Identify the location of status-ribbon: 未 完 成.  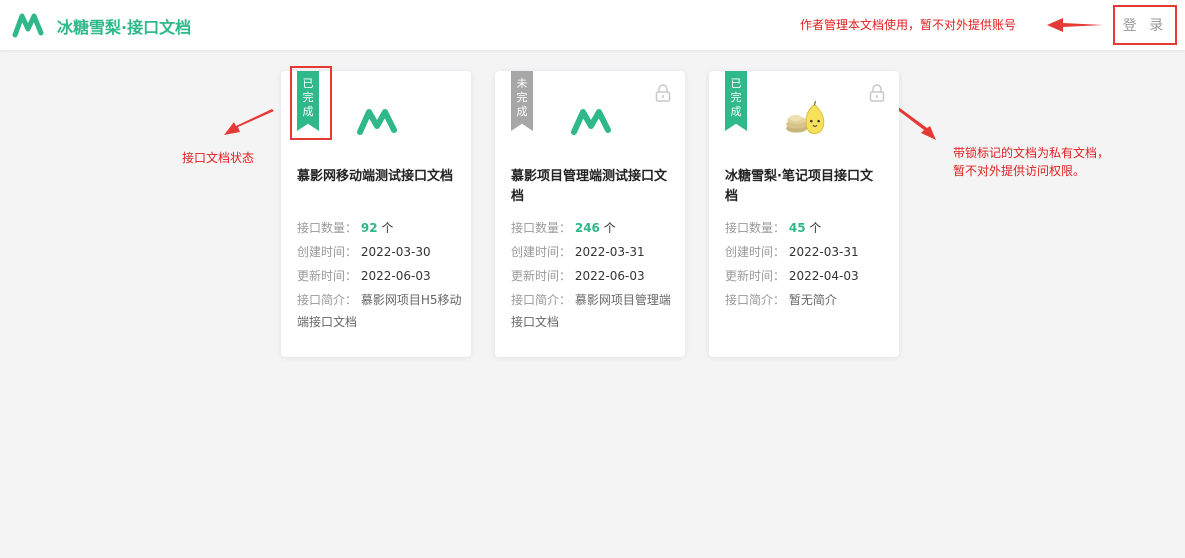
(522, 101).